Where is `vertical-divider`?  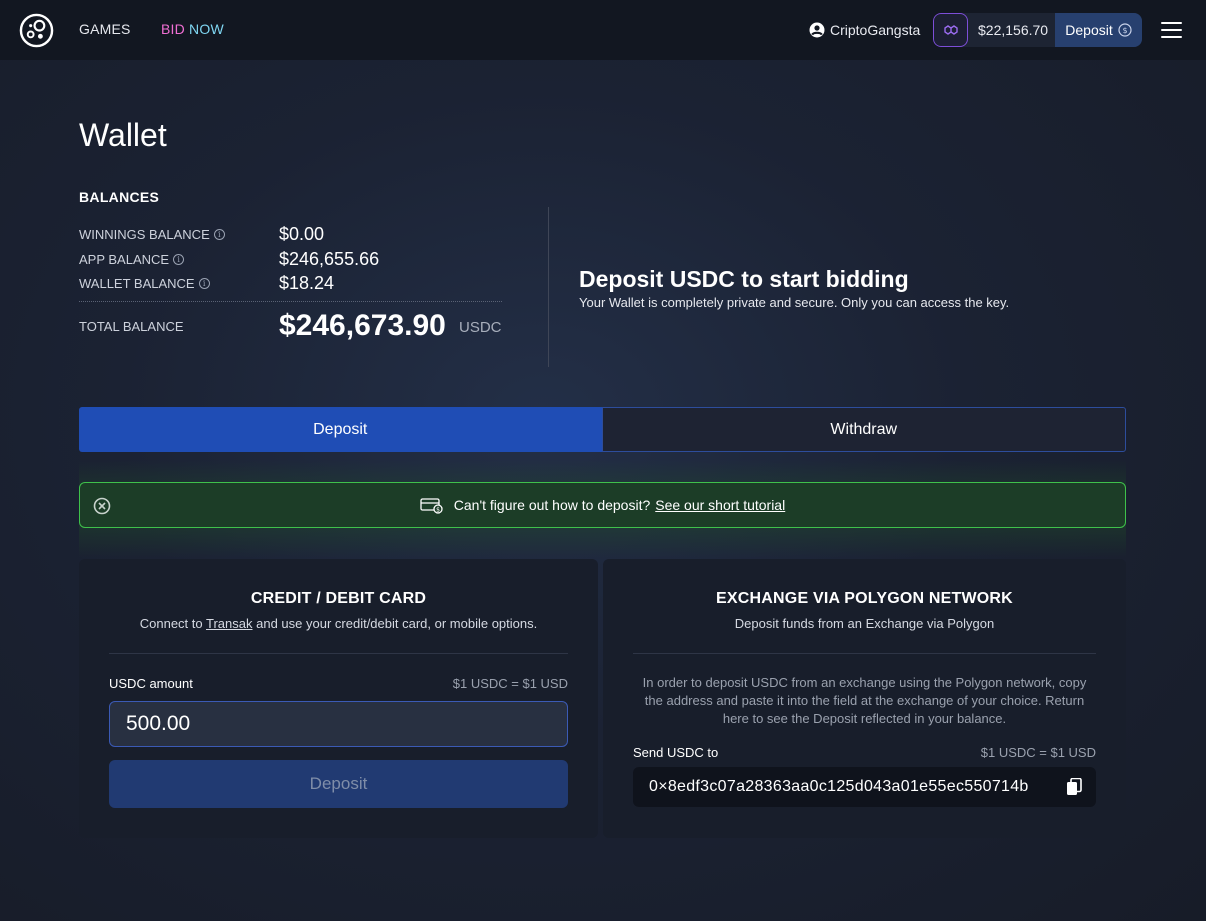
vertical-divider is located at coordinates (548, 287).